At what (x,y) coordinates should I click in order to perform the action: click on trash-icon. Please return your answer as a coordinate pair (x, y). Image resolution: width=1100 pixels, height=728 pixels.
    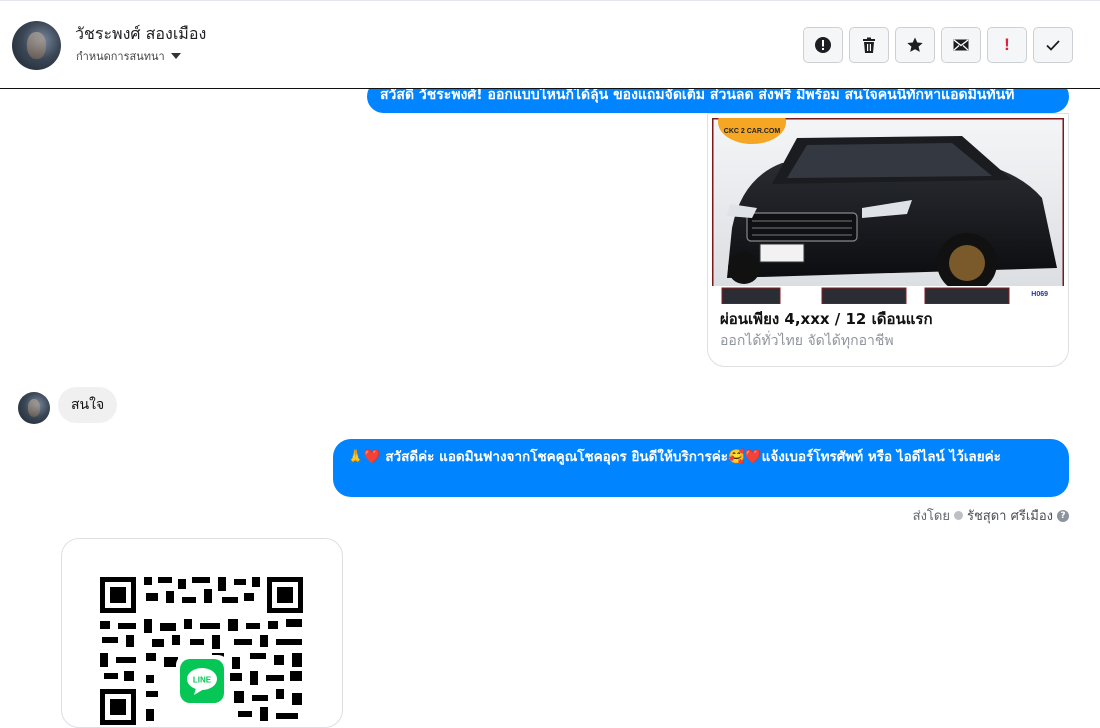
    Looking at the image, I should click on (869, 45).